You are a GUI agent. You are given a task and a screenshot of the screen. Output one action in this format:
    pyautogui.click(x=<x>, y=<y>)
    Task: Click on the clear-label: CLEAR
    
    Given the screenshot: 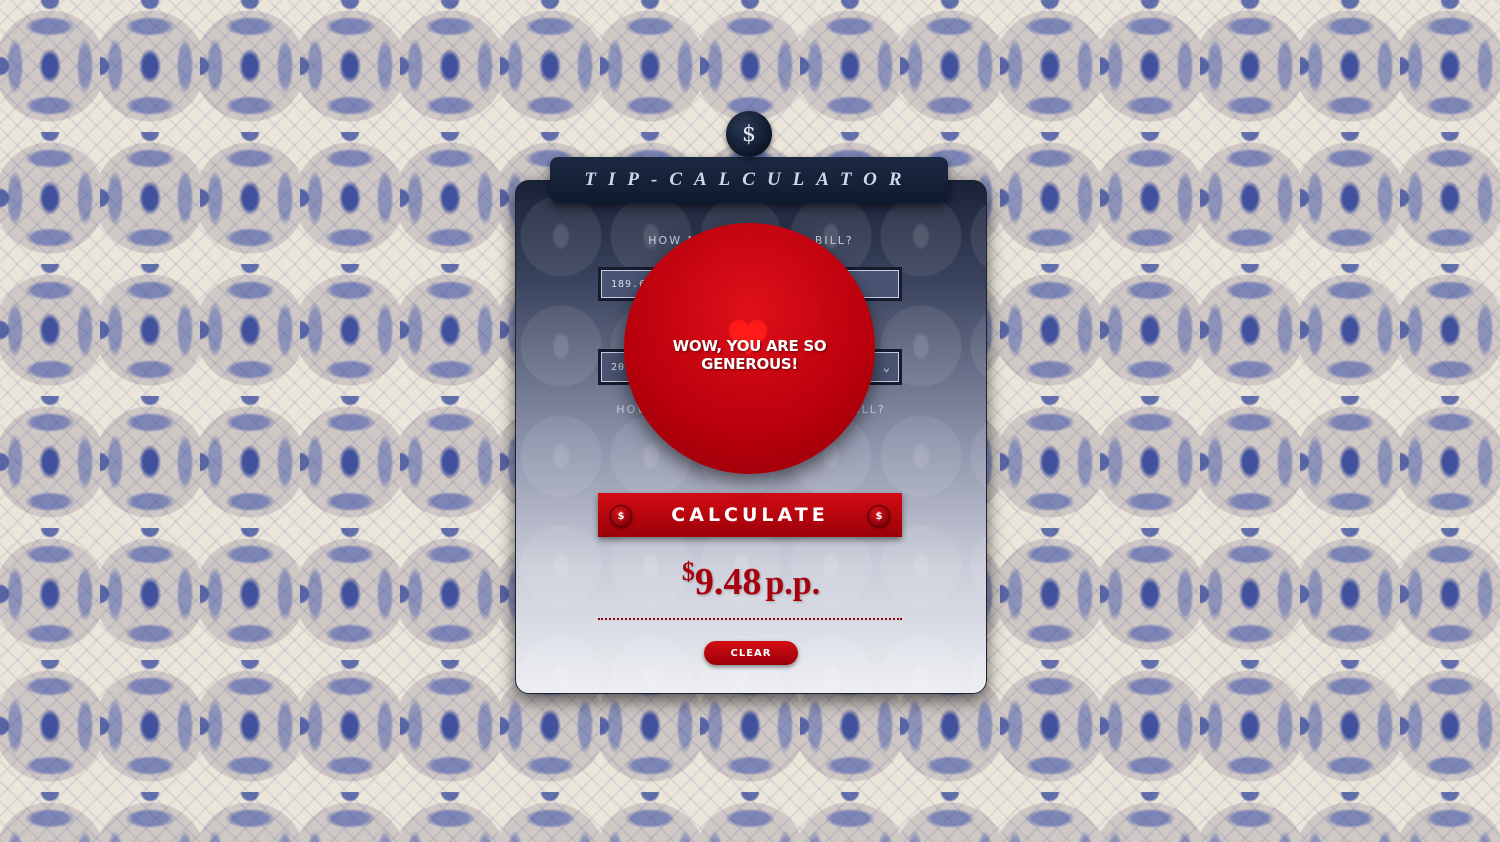 What is the action you would take?
    pyautogui.click(x=751, y=653)
    